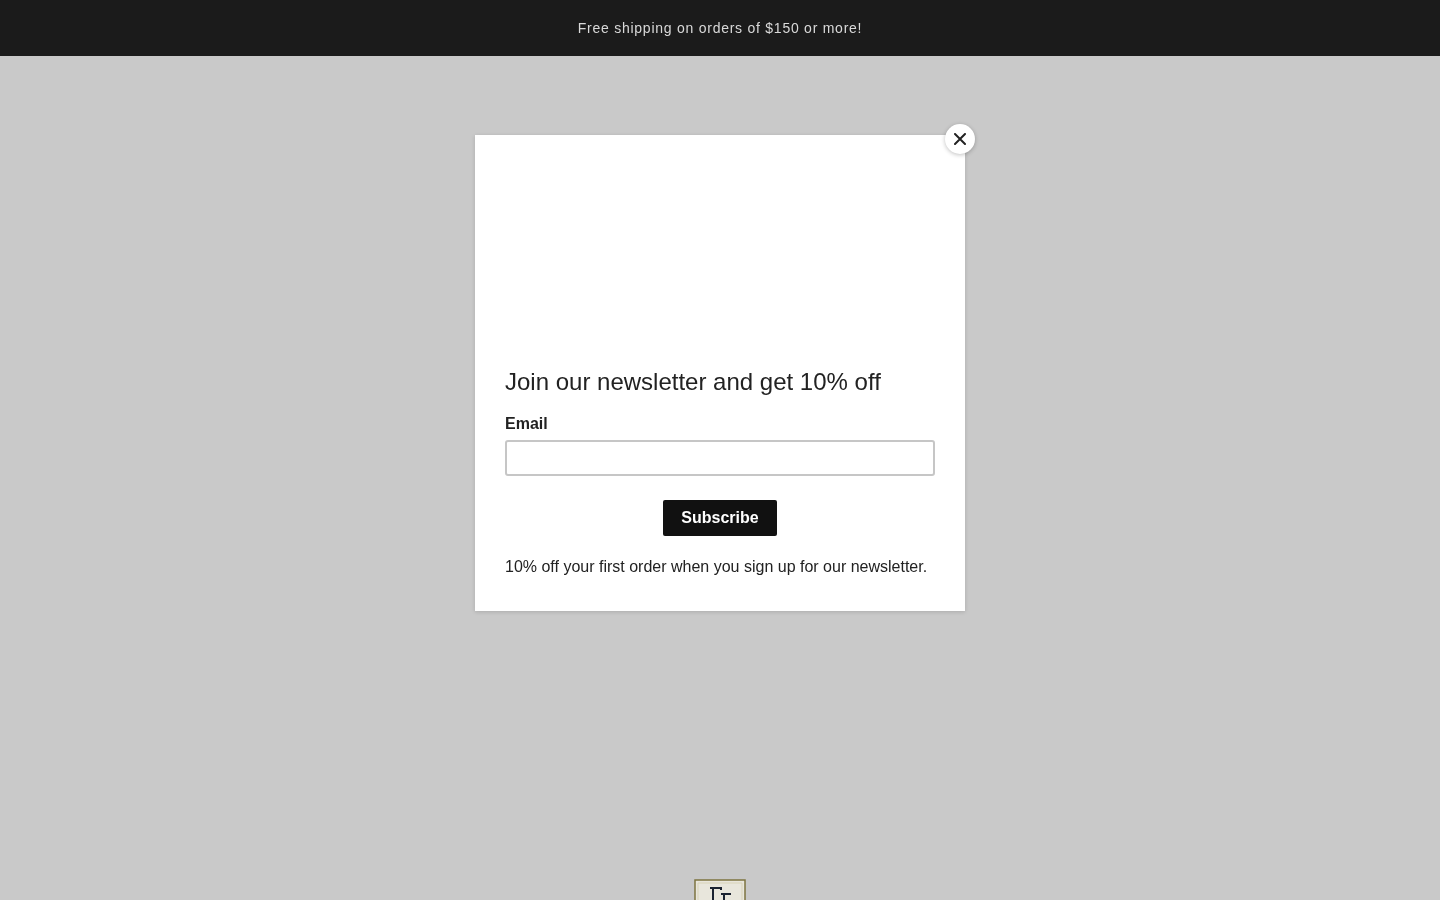 The image size is (1440, 900). I want to click on subscribe-button: Subscribe, so click(720, 518).